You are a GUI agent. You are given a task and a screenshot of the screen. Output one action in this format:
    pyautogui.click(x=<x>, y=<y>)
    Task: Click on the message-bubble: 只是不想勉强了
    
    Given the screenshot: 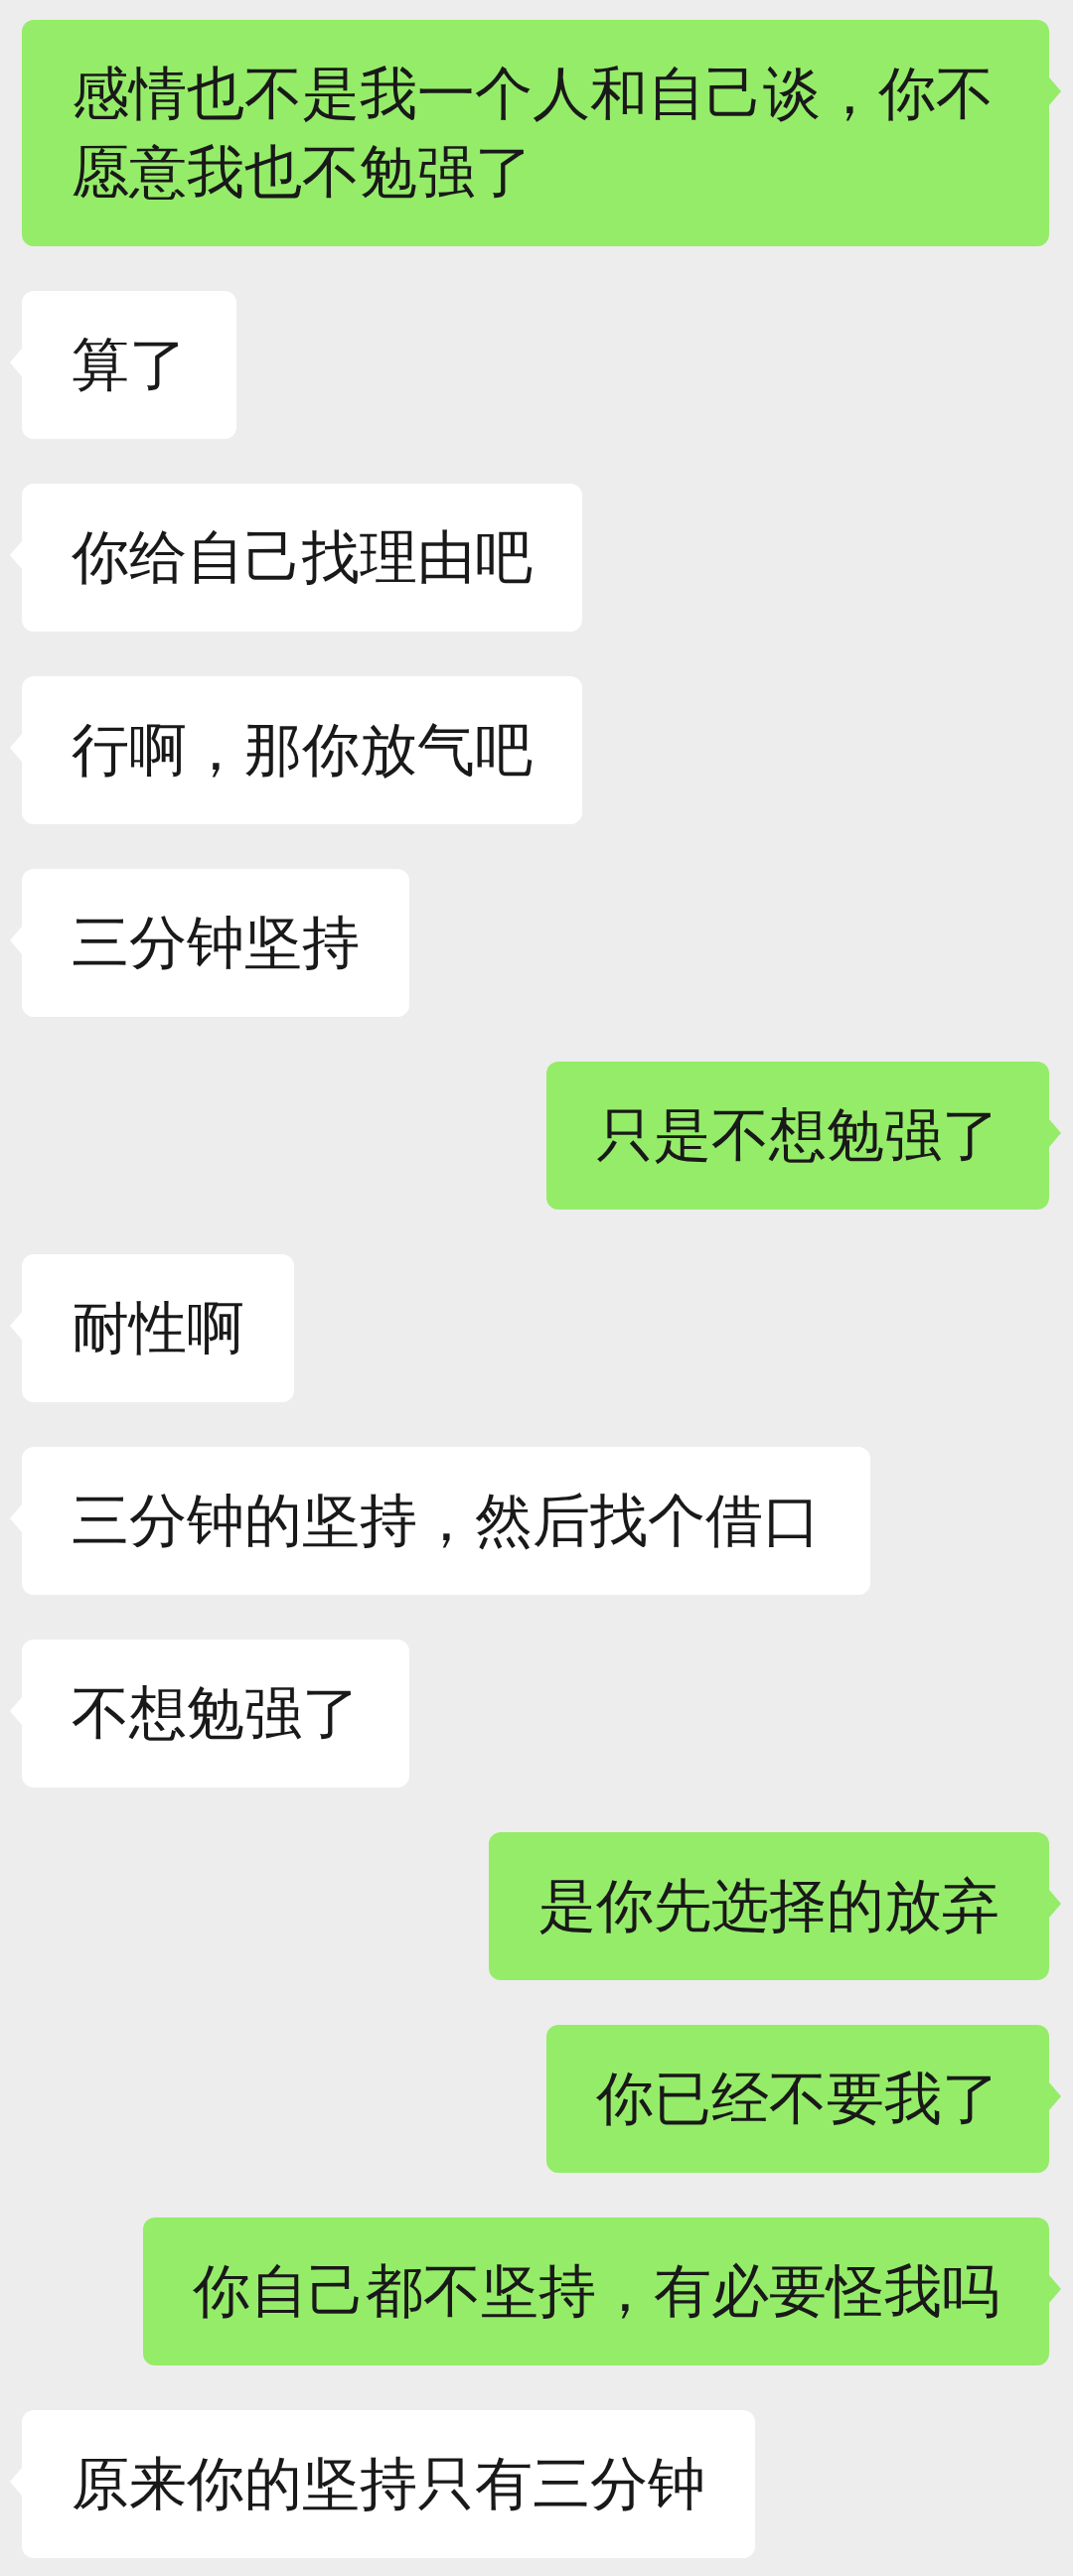 What is the action you would take?
    pyautogui.click(x=797, y=1136)
    